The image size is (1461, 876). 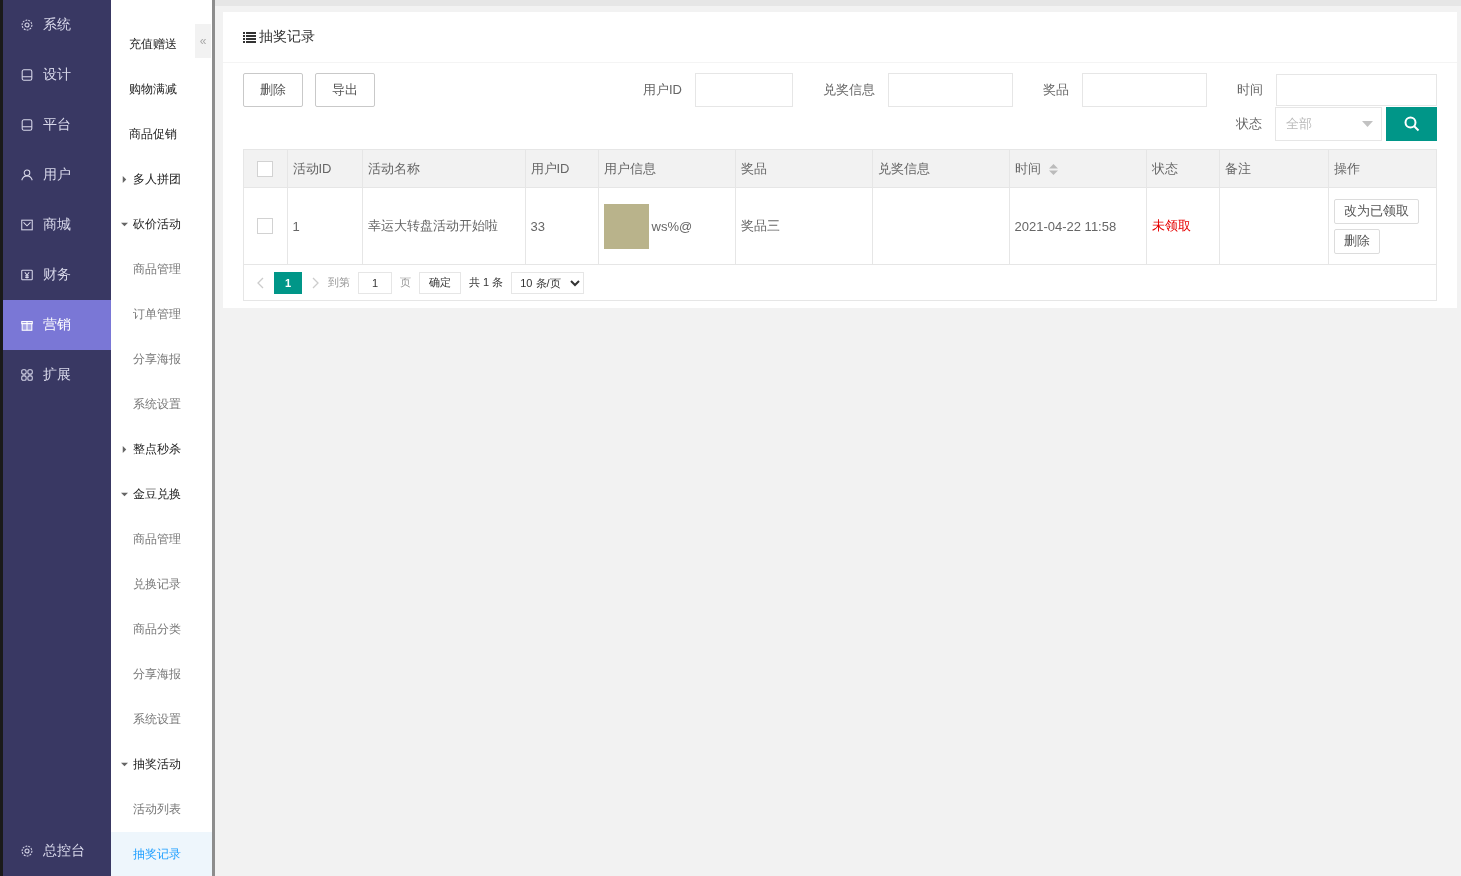 I want to click on yen-icon, so click(x=27, y=275).